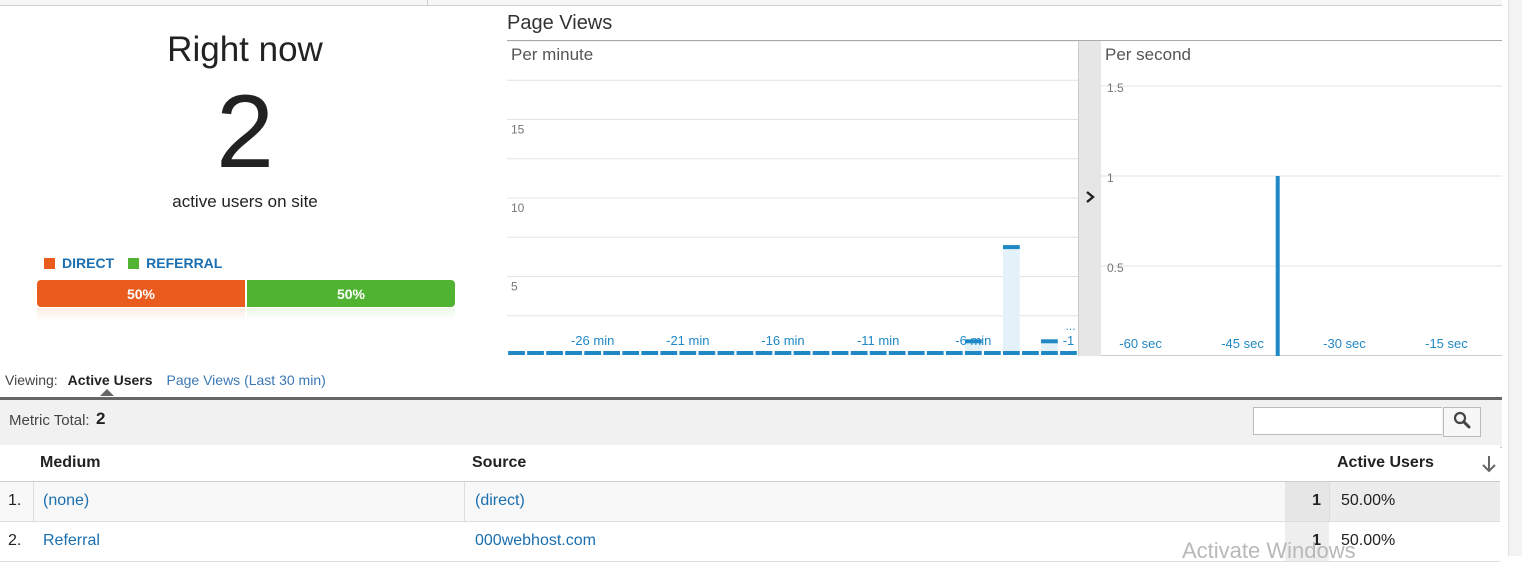 This screenshot has width=1522, height=564. What do you see at coordinates (246, 314) in the screenshot?
I see `split-bar-reflection` at bounding box center [246, 314].